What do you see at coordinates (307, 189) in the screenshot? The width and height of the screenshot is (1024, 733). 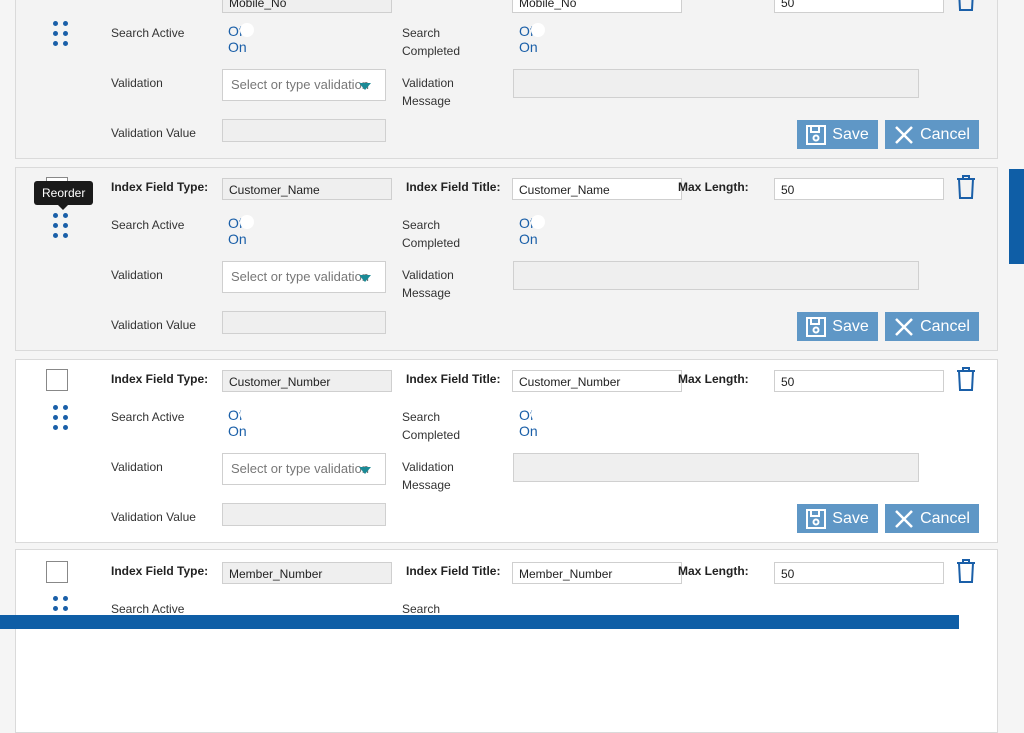 I see `field-type-input: Customer_Name` at bounding box center [307, 189].